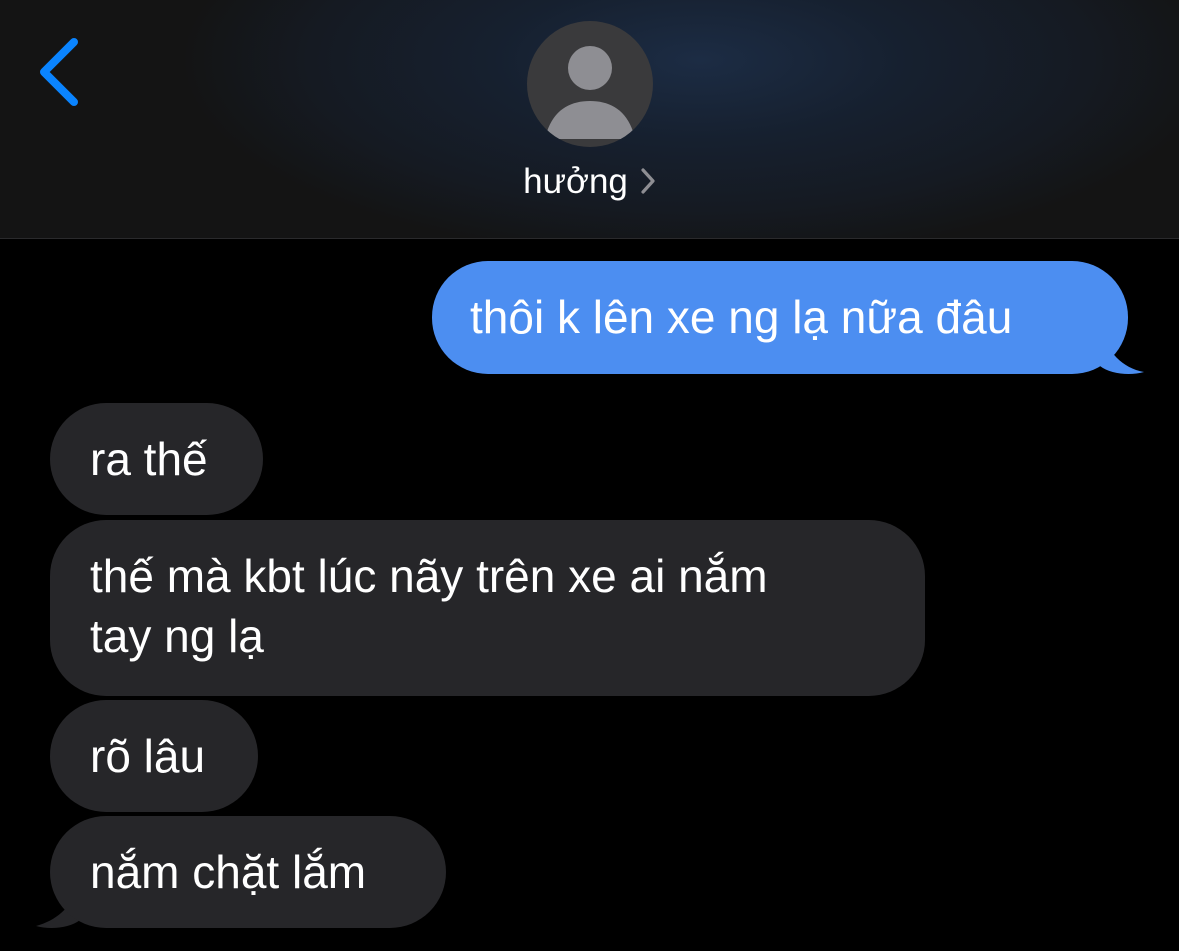 Image resolution: width=1179 pixels, height=951 pixels. I want to click on contact-details-link: hưởng, so click(589, 182).